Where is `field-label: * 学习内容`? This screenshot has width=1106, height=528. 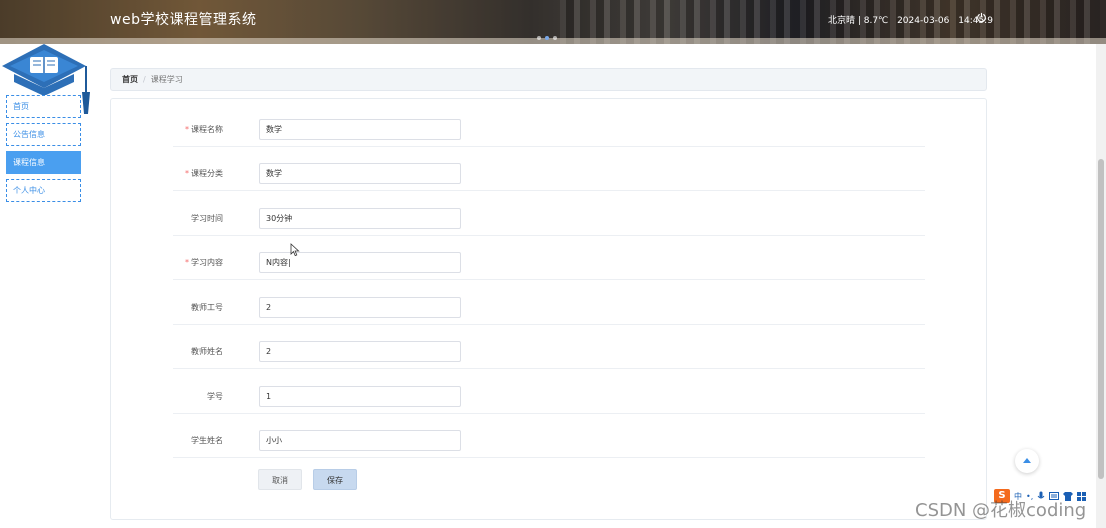
field-label: * 学习内容 is located at coordinates (204, 262).